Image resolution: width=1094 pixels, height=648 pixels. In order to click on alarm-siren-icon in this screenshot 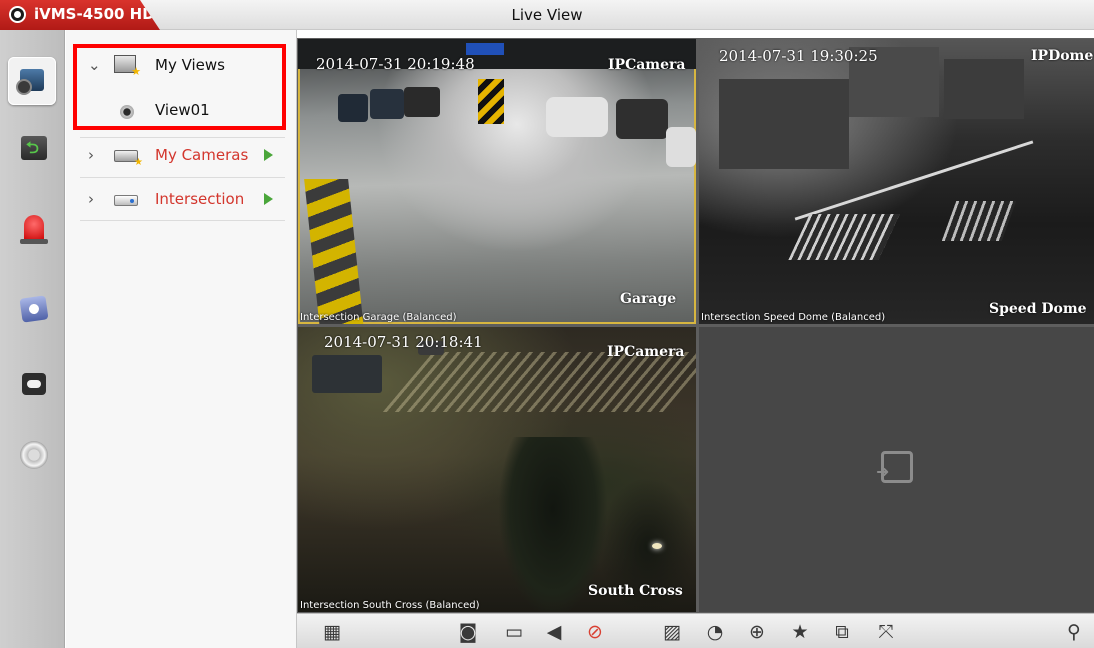, I will do `click(34, 229)`.